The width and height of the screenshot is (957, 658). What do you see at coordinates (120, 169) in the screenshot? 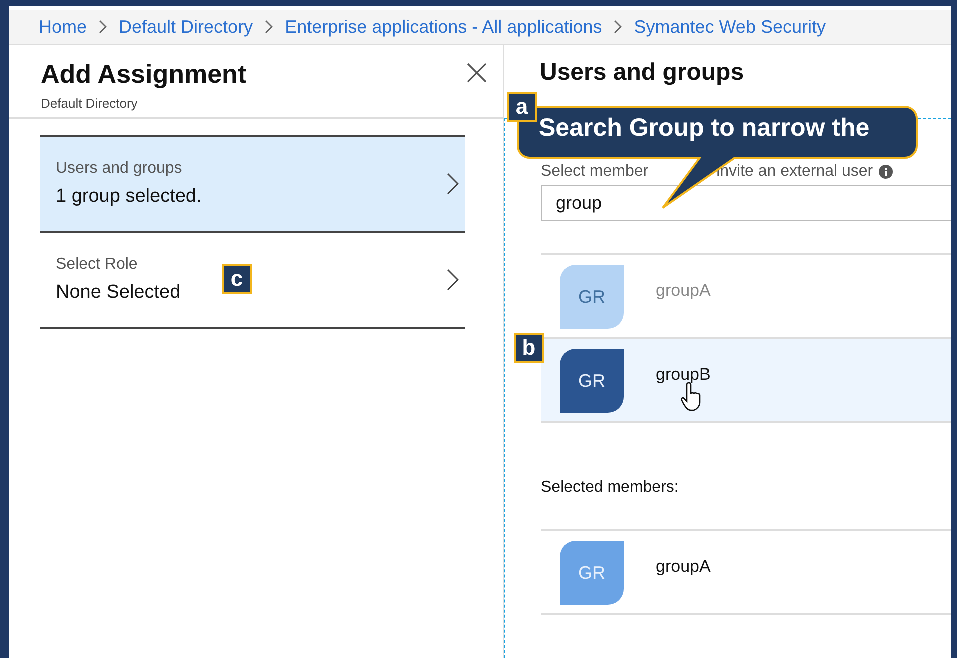
I see `item-label: Users and groups` at bounding box center [120, 169].